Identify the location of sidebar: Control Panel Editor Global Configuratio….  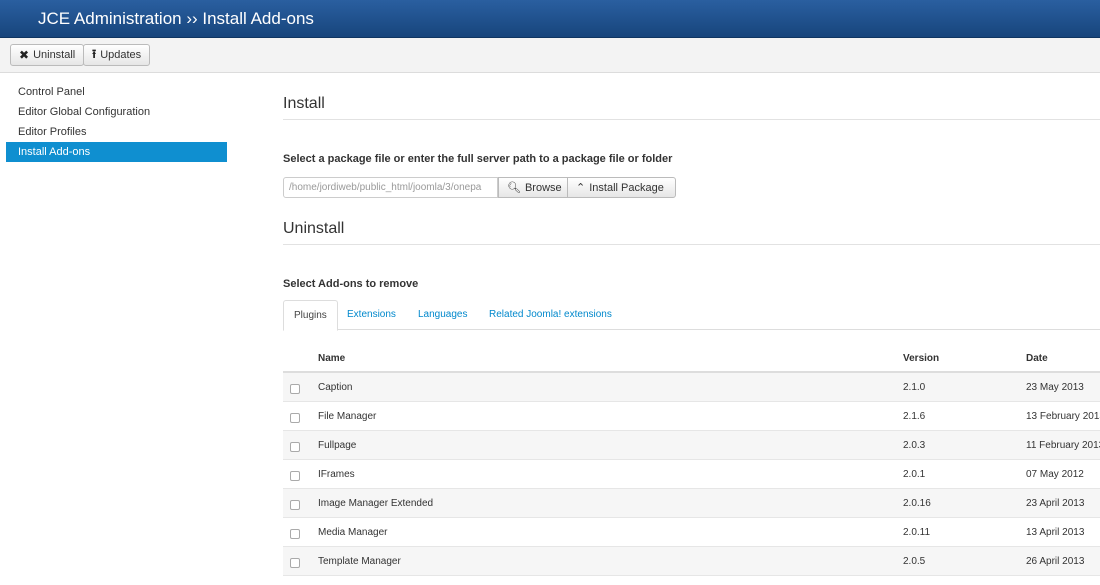
(114, 122).